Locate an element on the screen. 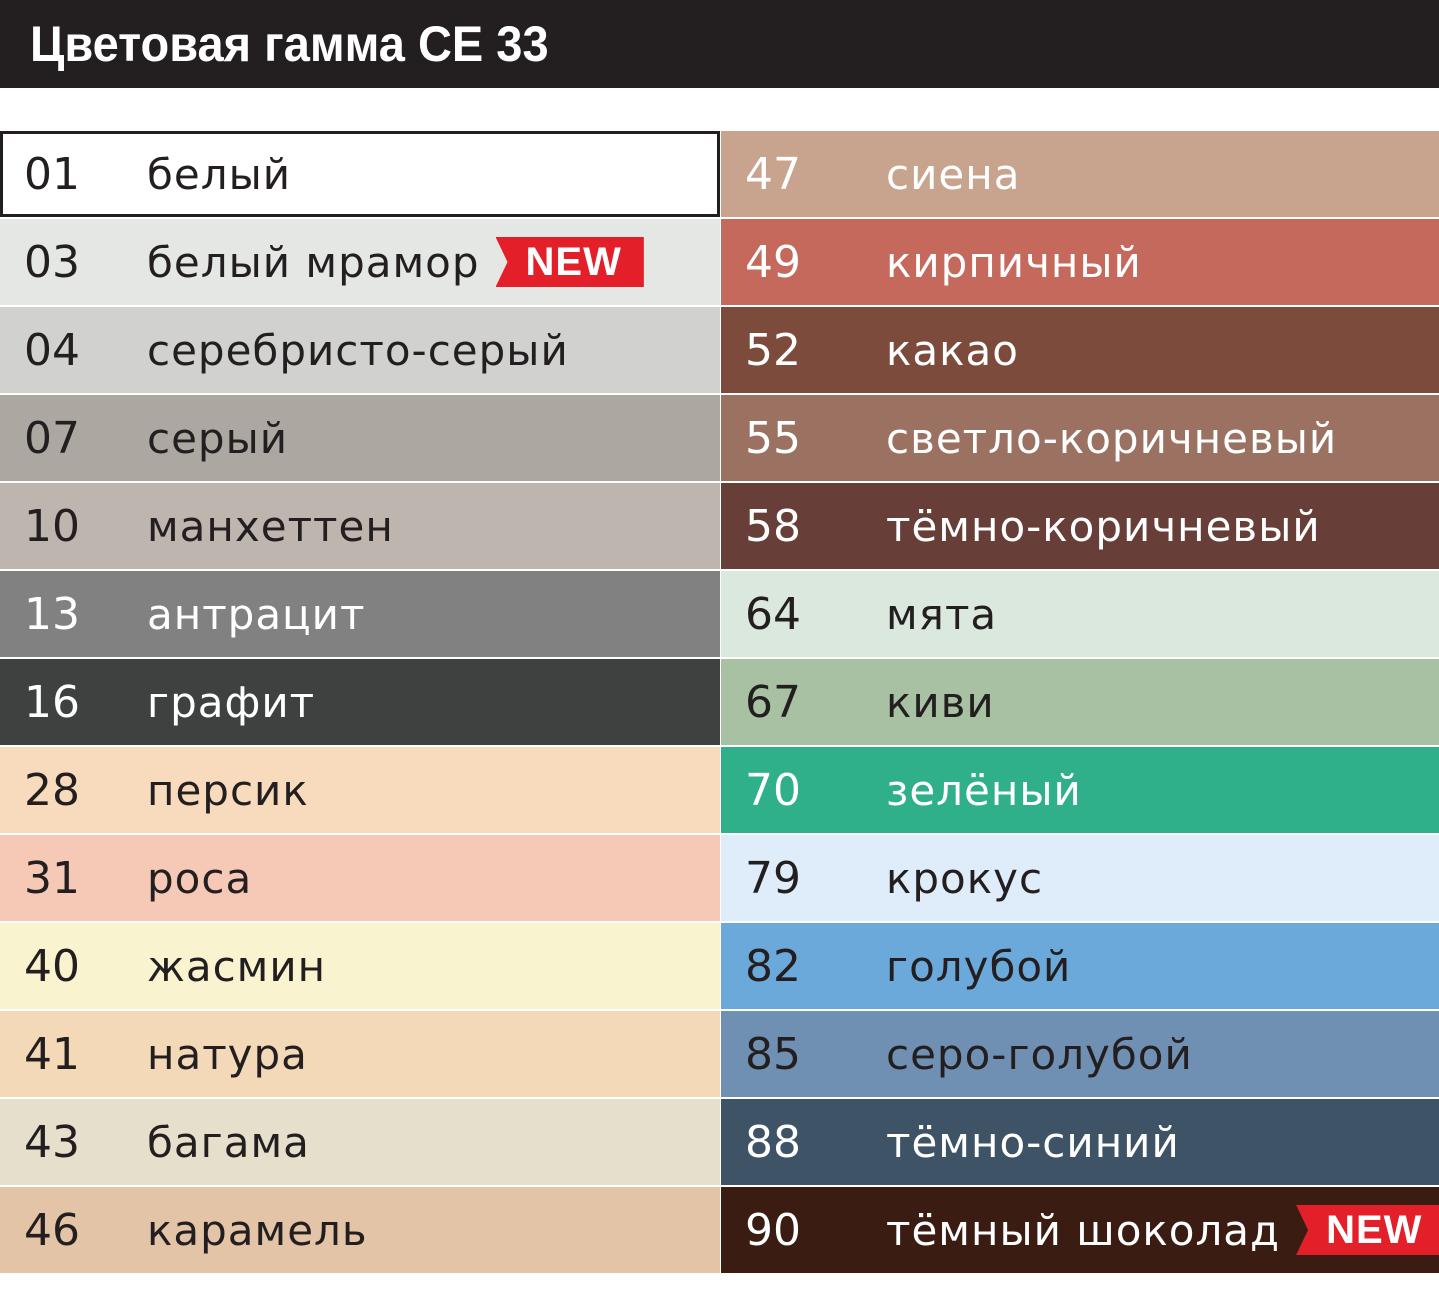 The image size is (1439, 1291). color-swatch-row: 13 антрацит is located at coordinates (360, 614).